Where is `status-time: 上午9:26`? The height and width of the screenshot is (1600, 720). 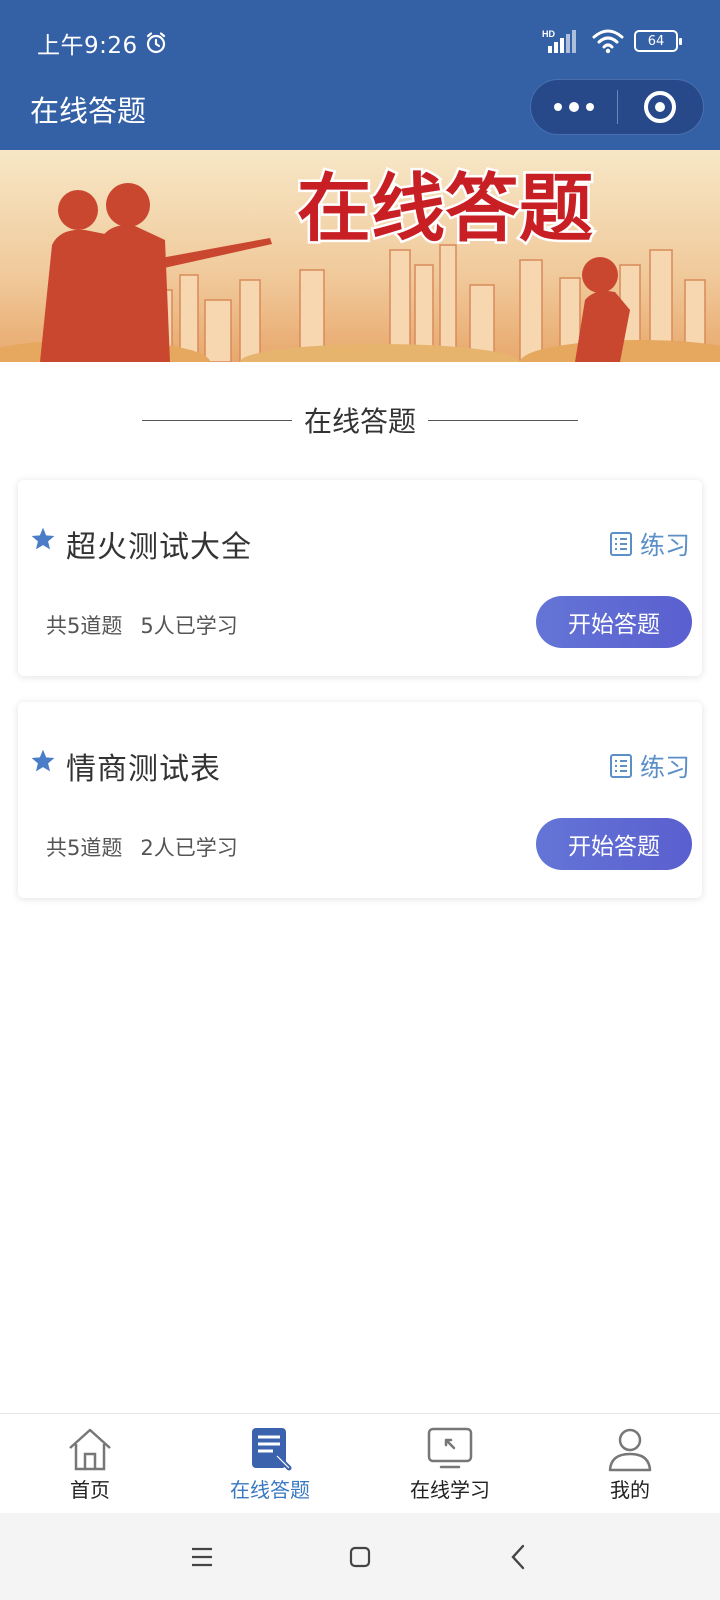
status-time: 上午9:26 is located at coordinates (102, 43).